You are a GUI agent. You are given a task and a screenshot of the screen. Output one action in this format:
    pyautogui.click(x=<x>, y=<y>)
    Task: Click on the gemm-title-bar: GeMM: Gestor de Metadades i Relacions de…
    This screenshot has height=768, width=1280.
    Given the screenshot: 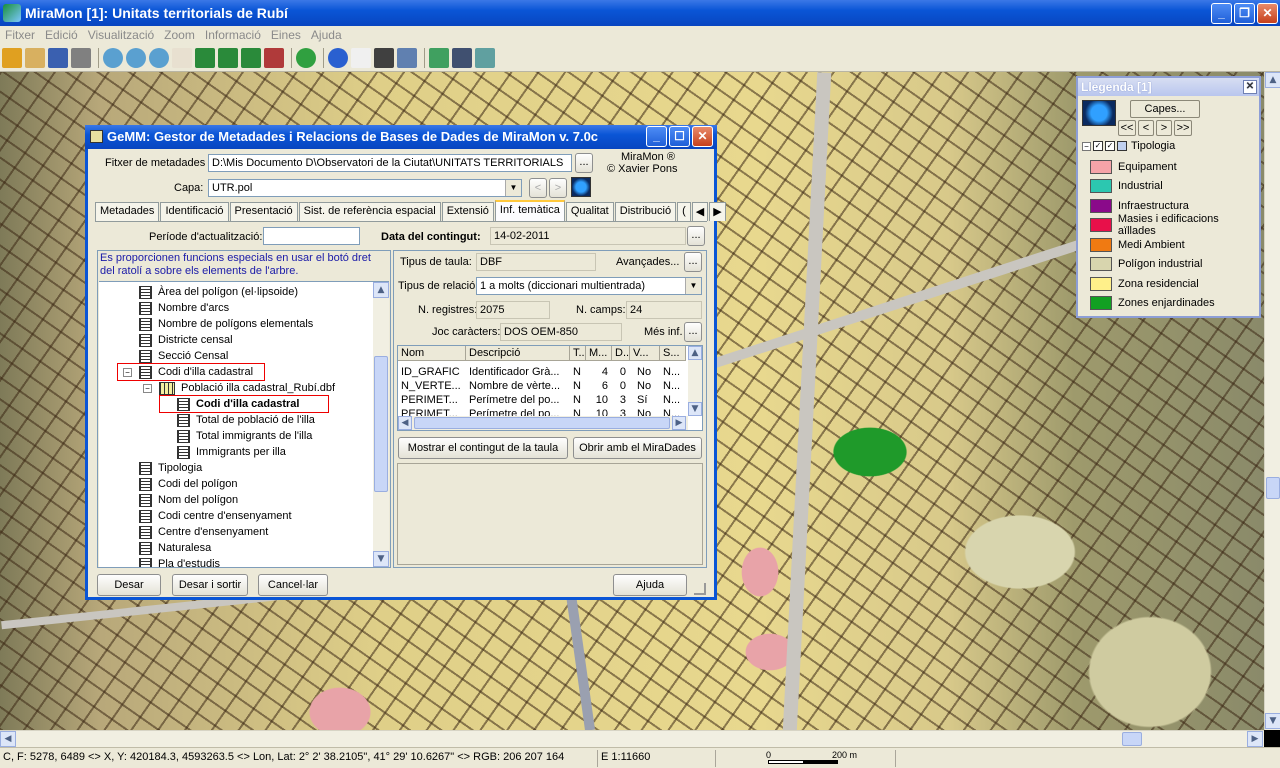 What is the action you would take?
    pyautogui.click(x=401, y=137)
    